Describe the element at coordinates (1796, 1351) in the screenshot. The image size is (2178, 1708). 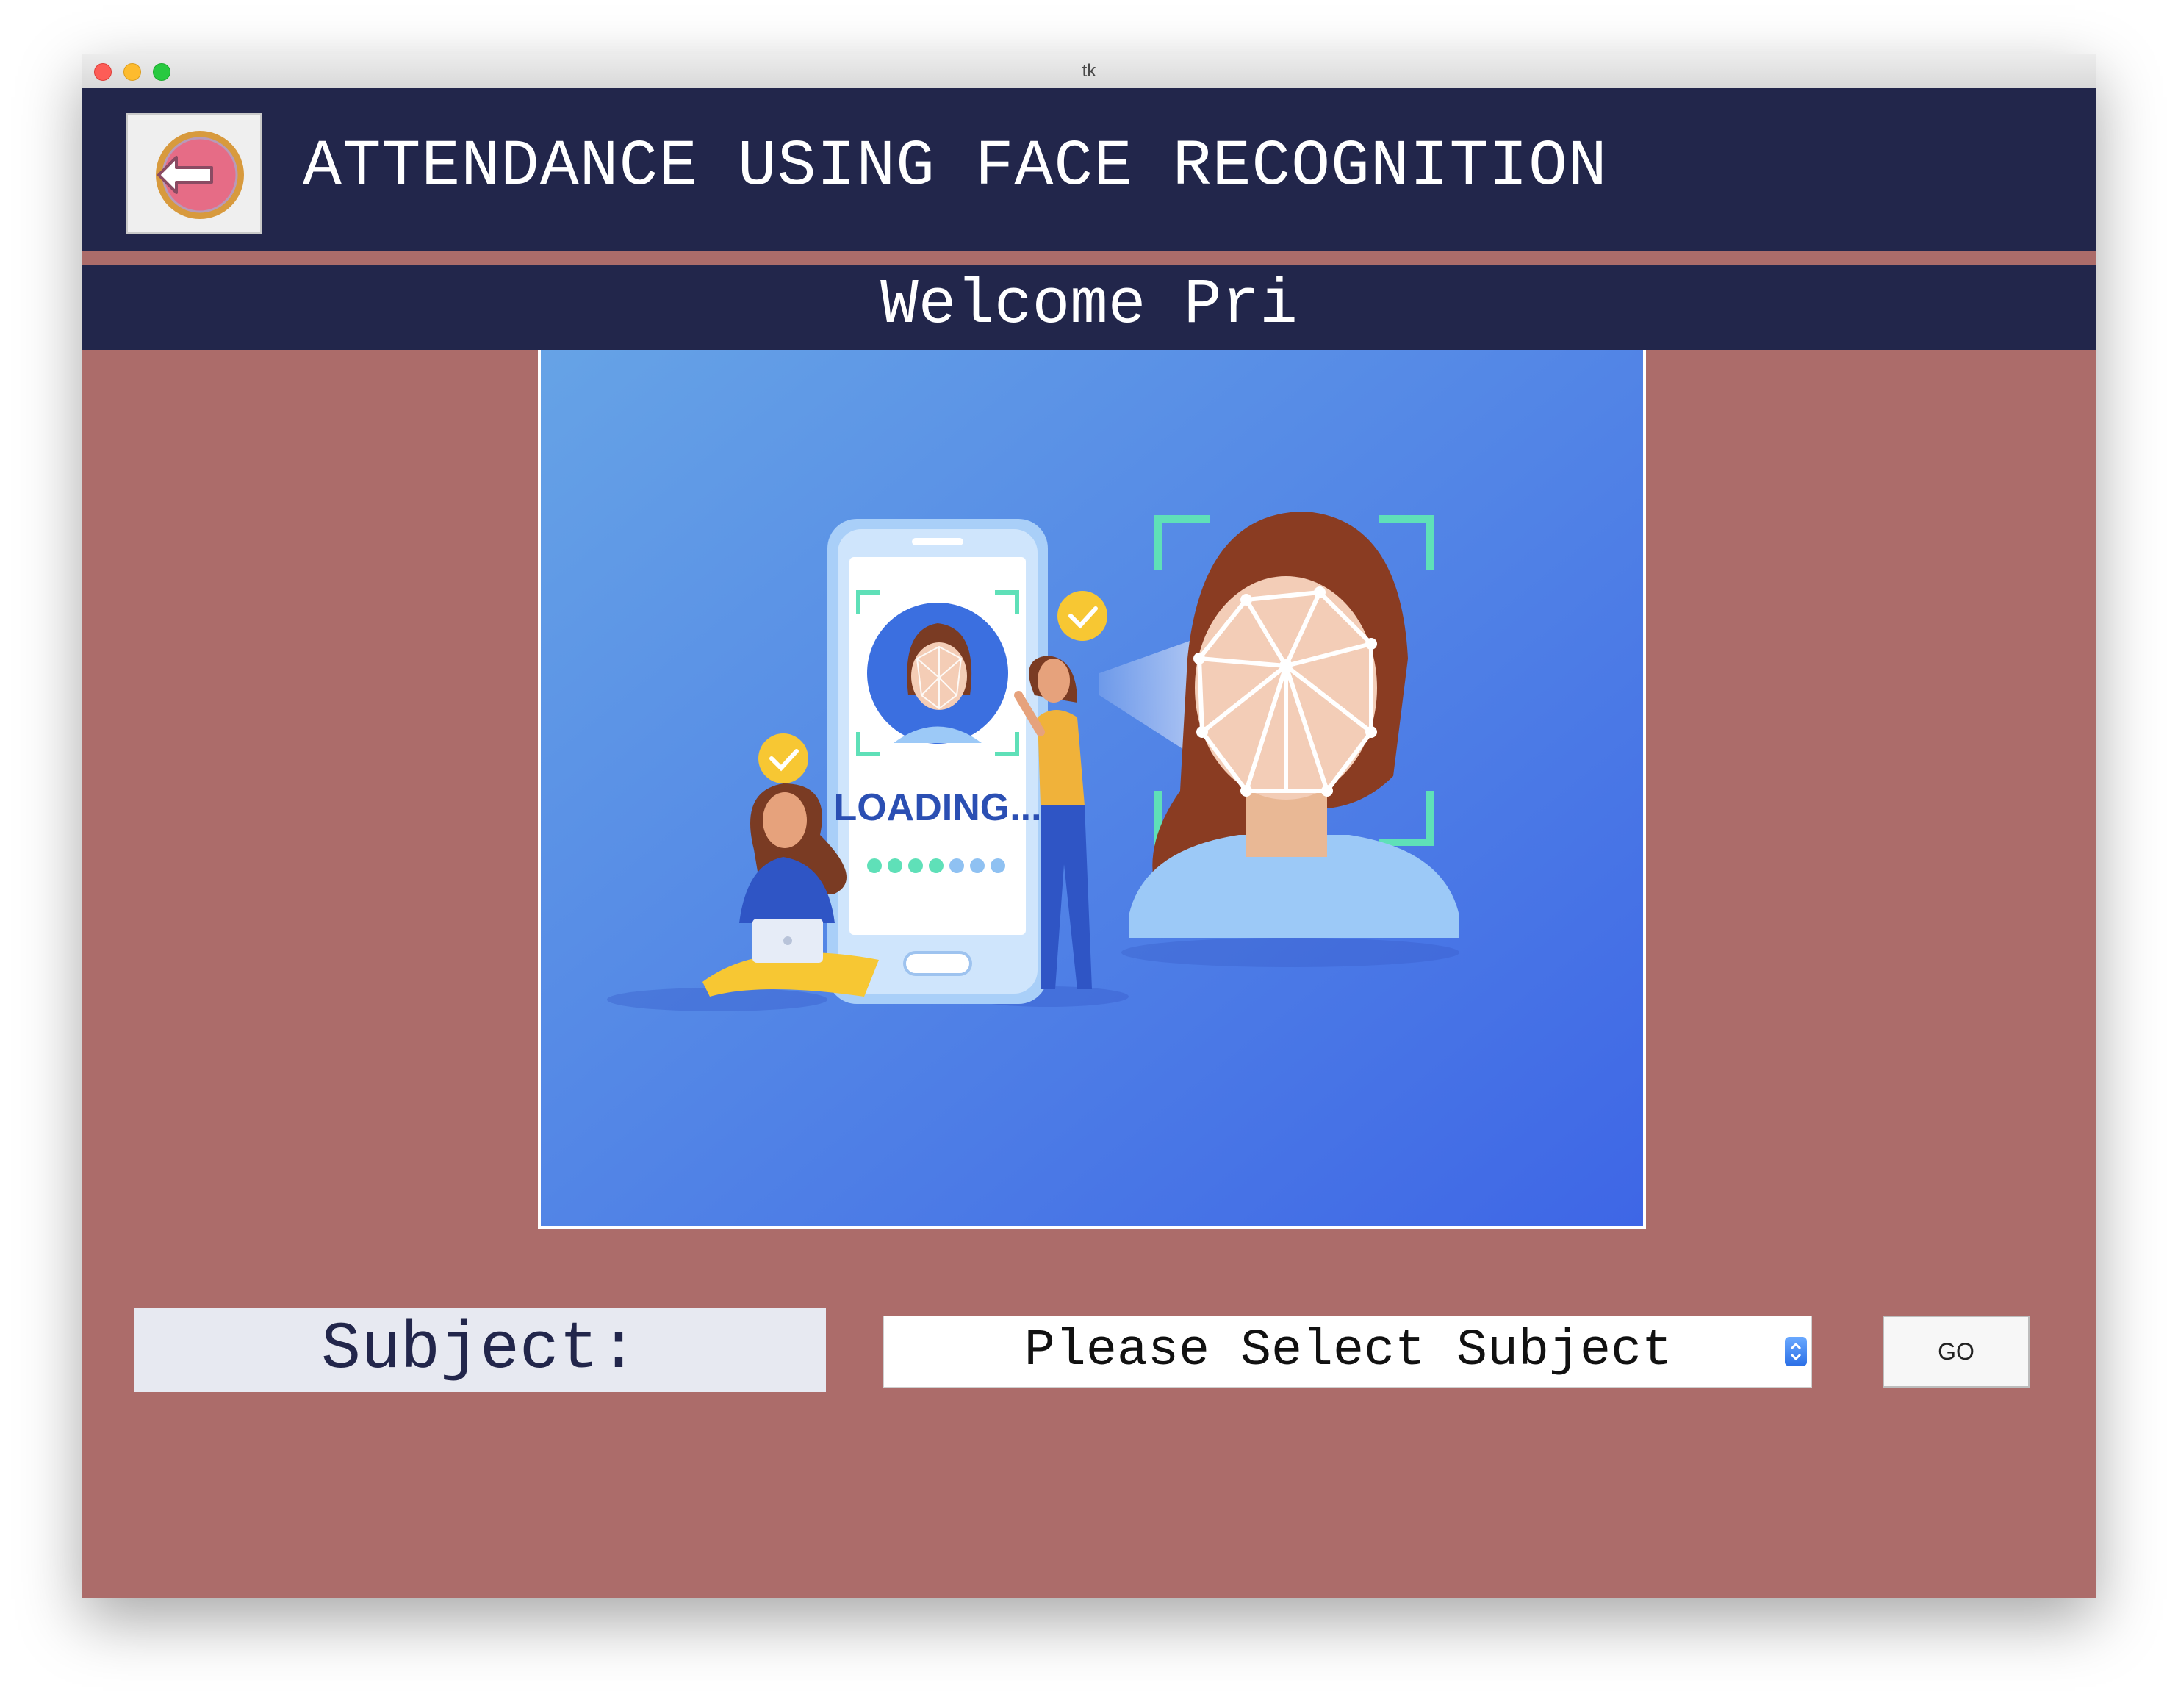
I see `select-arrows-icon` at that location.